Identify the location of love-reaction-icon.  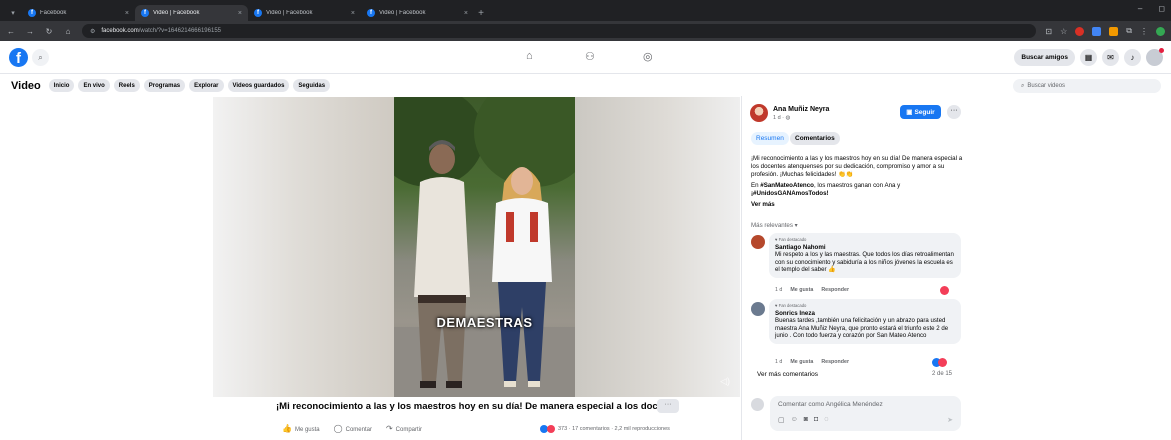
(942, 362).